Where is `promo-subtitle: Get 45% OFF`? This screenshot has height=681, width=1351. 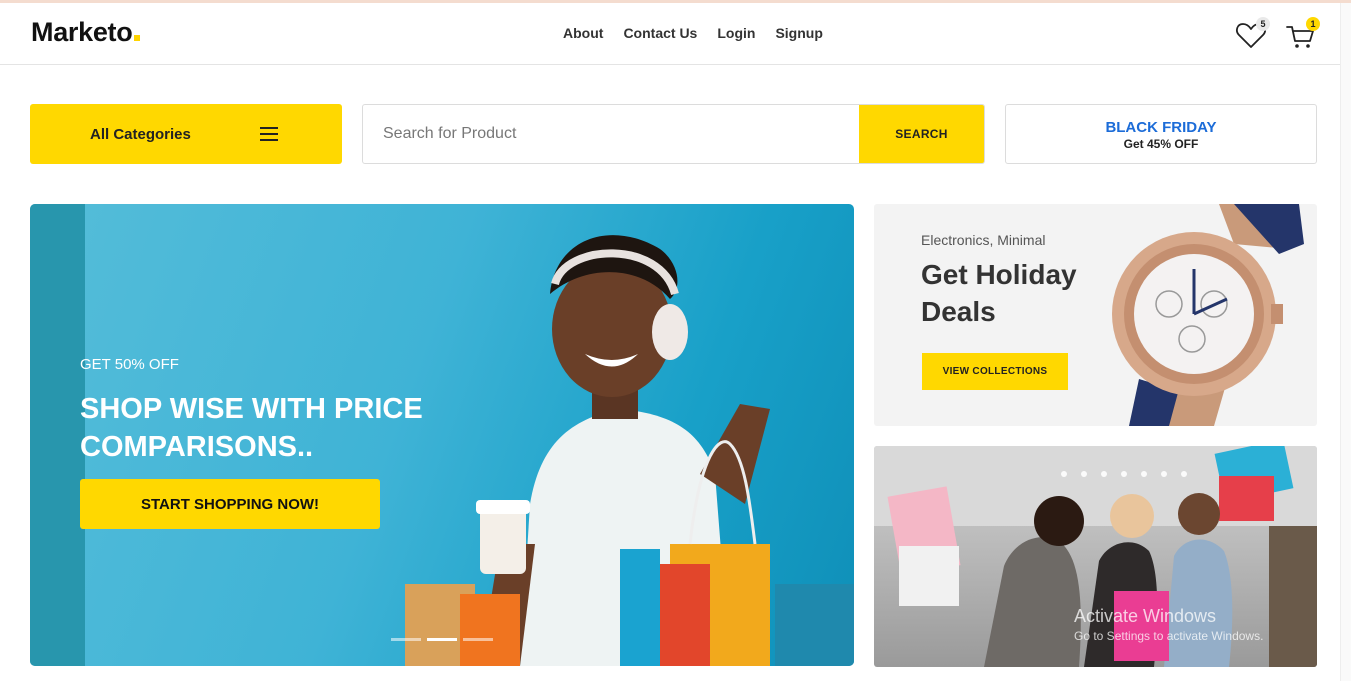
promo-subtitle: Get 45% OFF is located at coordinates (1161, 144).